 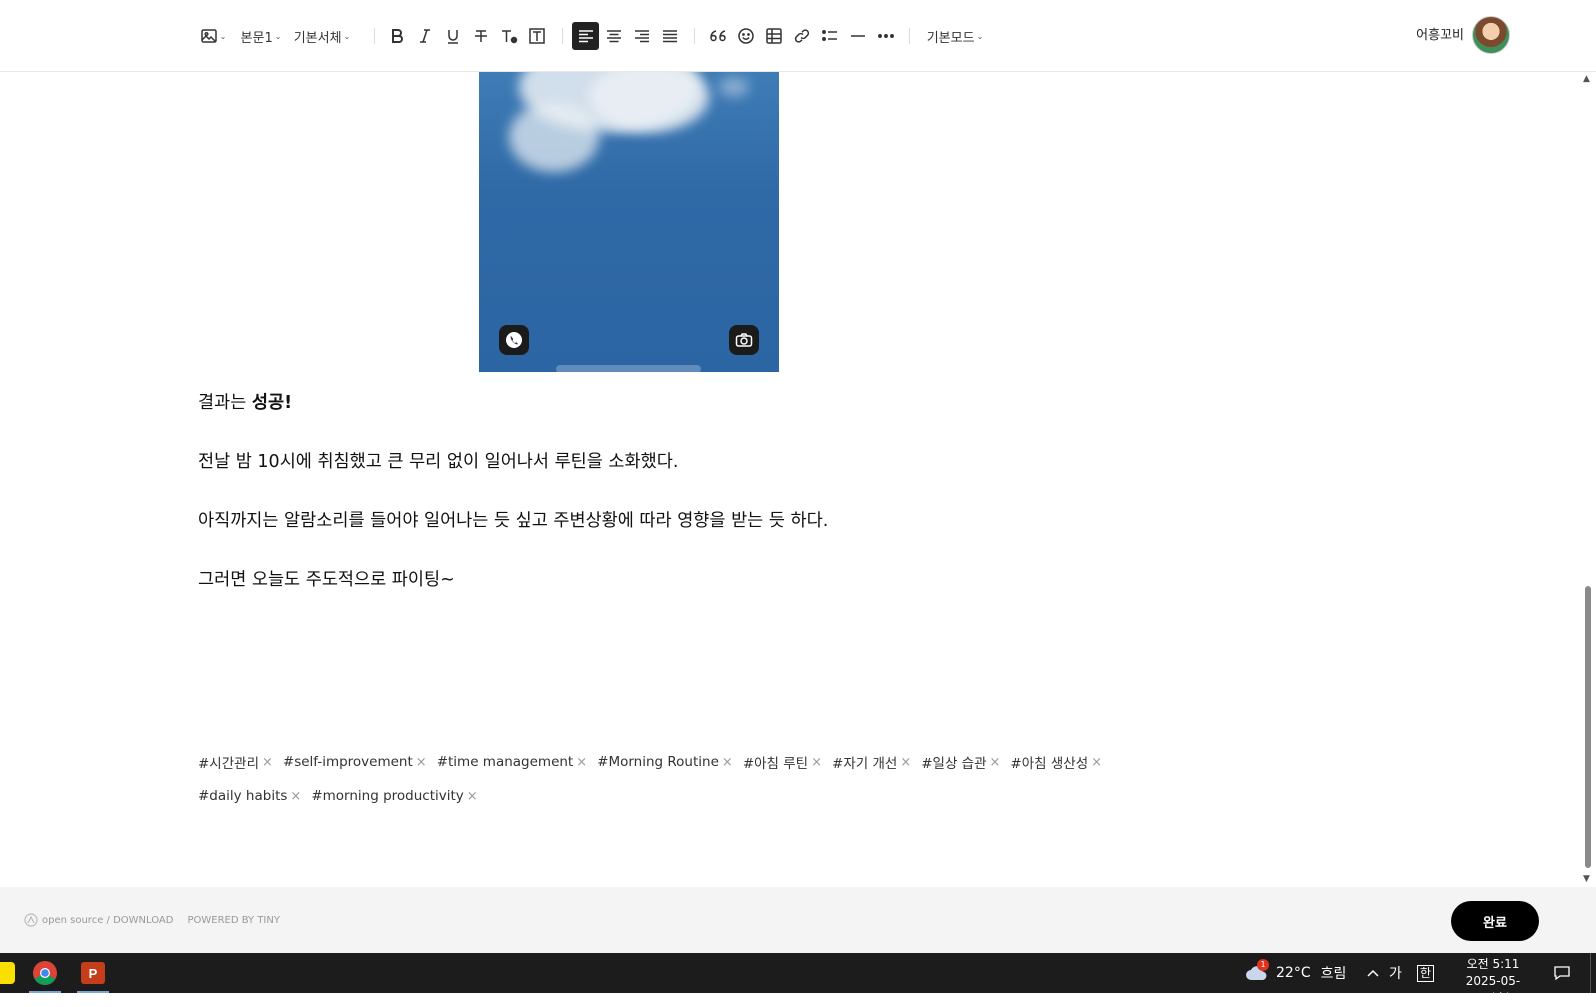 I want to click on bold-icon, so click(x=397, y=36).